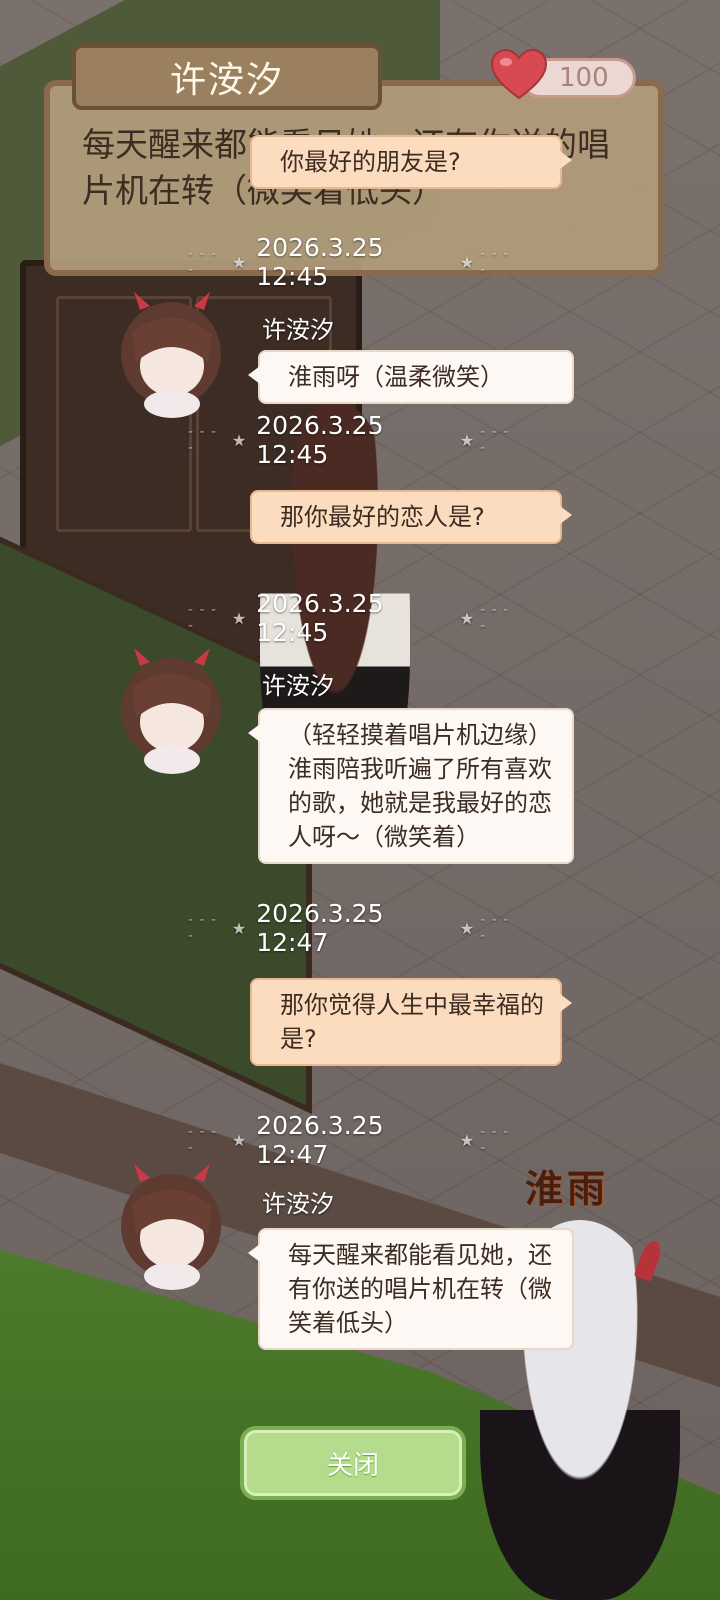 The width and height of the screenshot is (720, 1600). What do you see at coordinates (411, 517) in the screenshot?
I see `player-message: 那你最好的恋人是?` at bounding box center [411, 517].